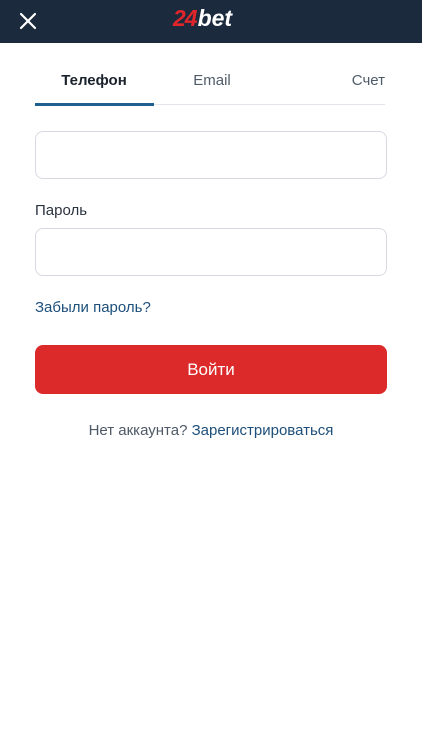 Image resolution: width=422 pixels, height=756 pixels. Describe the element at coordinates (138, 430) in the screenshot. I see `no-account-text: Нет аккаунта?` at that location.